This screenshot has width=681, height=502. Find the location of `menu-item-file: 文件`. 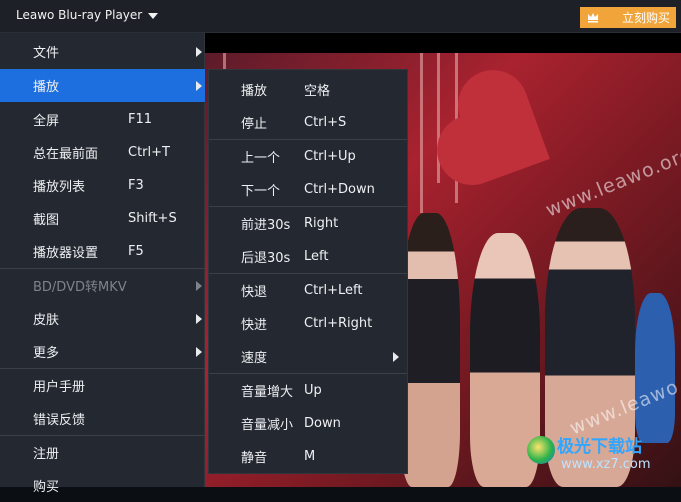

menu-item-file: 文件 is located at coordinates (102, 51).